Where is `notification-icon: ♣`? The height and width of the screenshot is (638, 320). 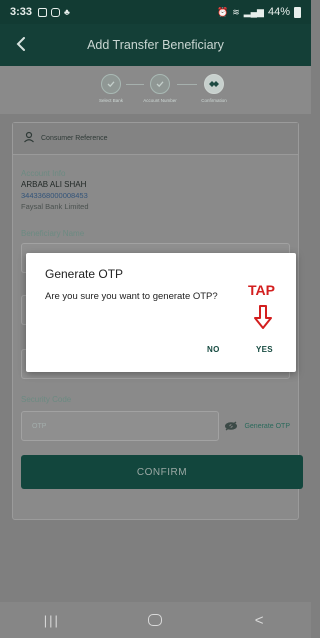
notification-icon: ♣ is located at coordinates (67, 12).